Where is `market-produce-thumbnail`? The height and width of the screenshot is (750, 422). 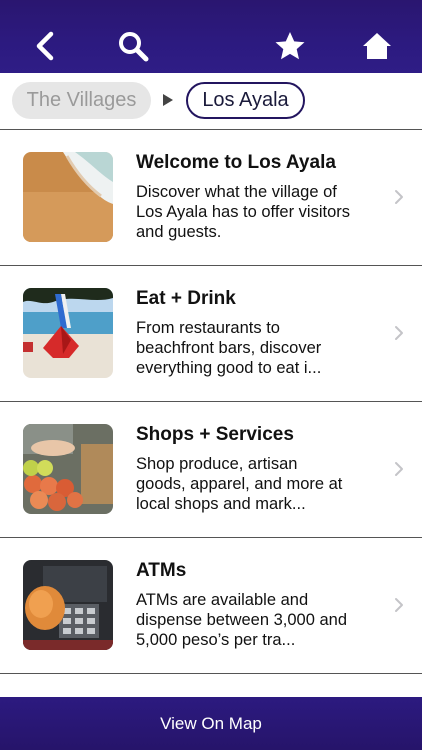
market-produce-thumbnail is located at coordinates (68, 469).